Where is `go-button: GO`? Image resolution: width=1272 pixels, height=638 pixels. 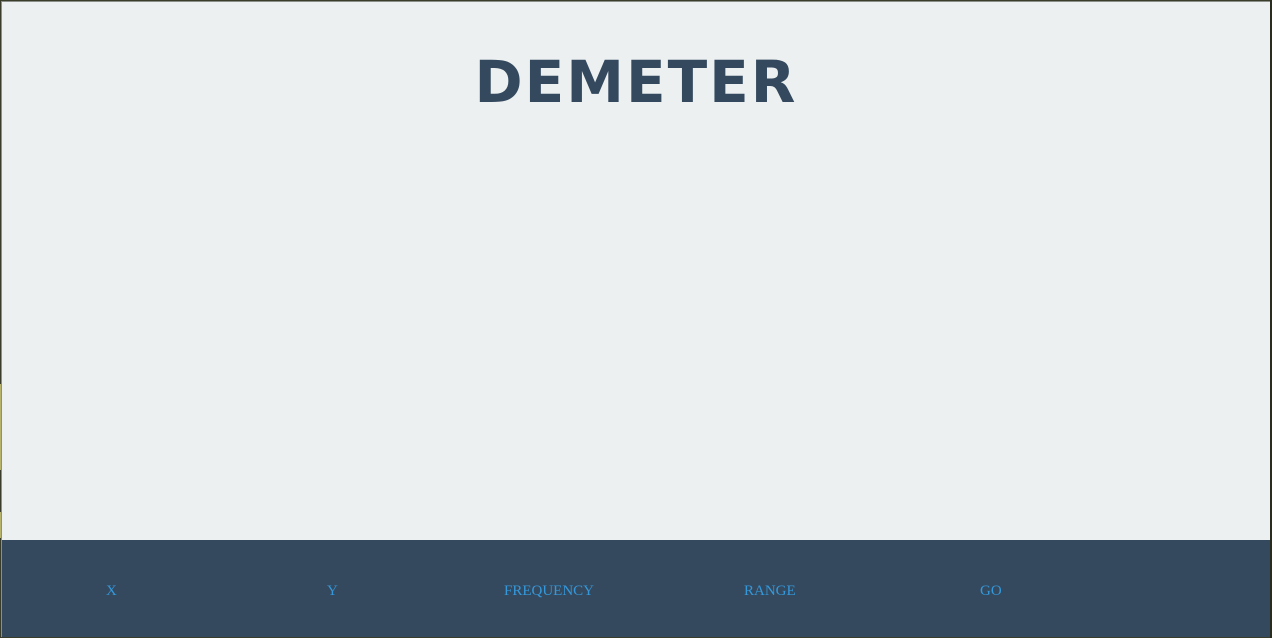 go-button: GO is located at coordinates (991, 591).